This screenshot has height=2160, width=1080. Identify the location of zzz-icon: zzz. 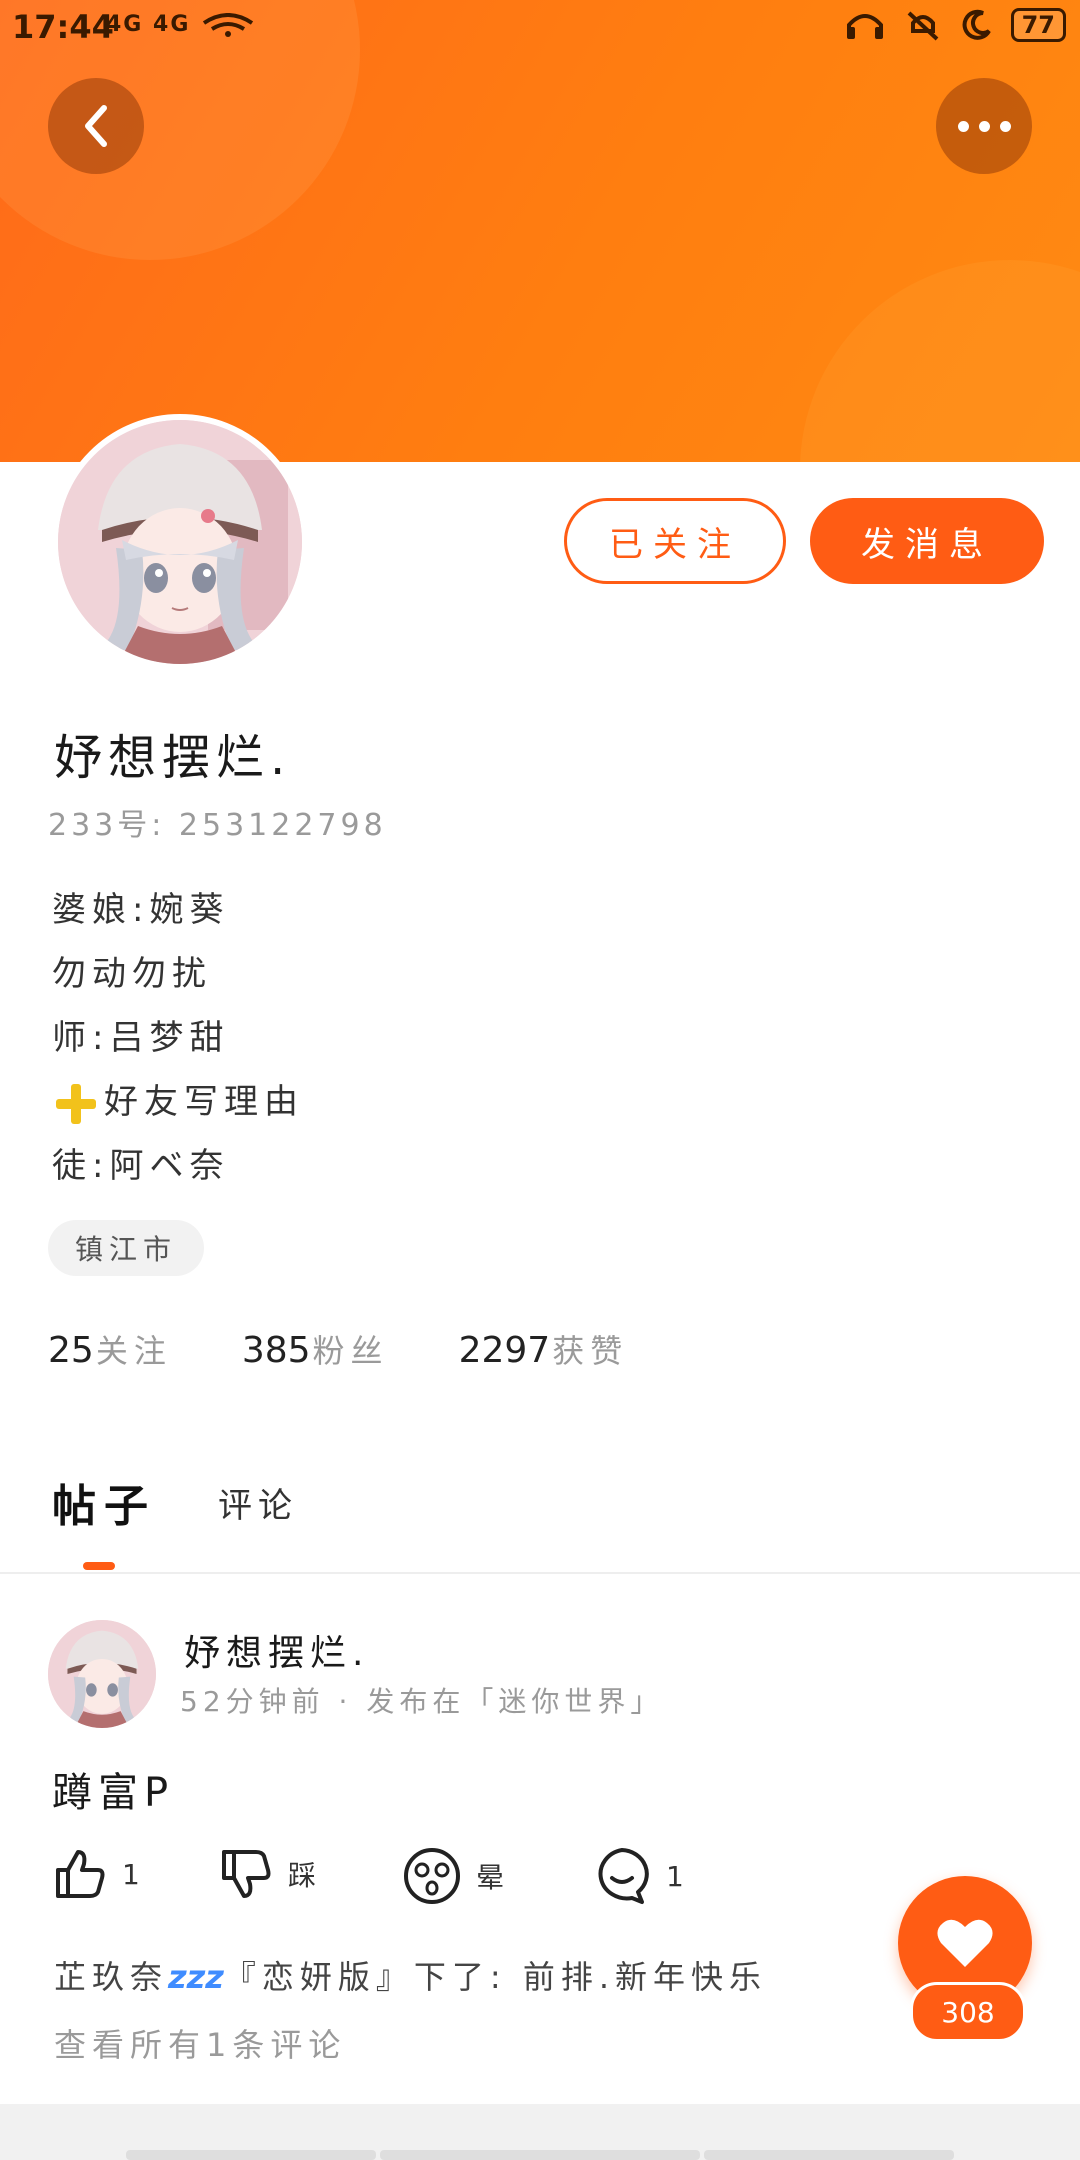
(196, 1977).